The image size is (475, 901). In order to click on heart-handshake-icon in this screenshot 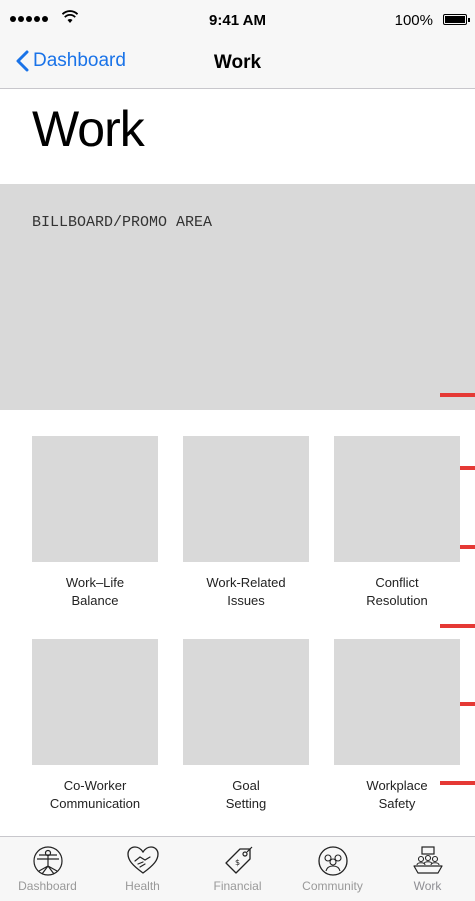, I will do `click(142, 860)`.